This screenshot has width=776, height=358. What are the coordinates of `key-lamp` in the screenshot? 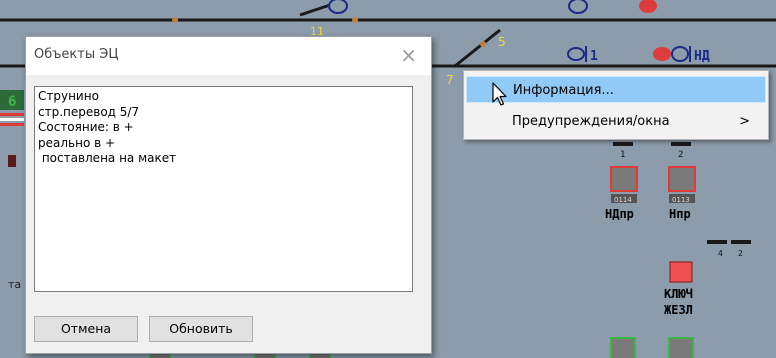 It's located at (681, 272).